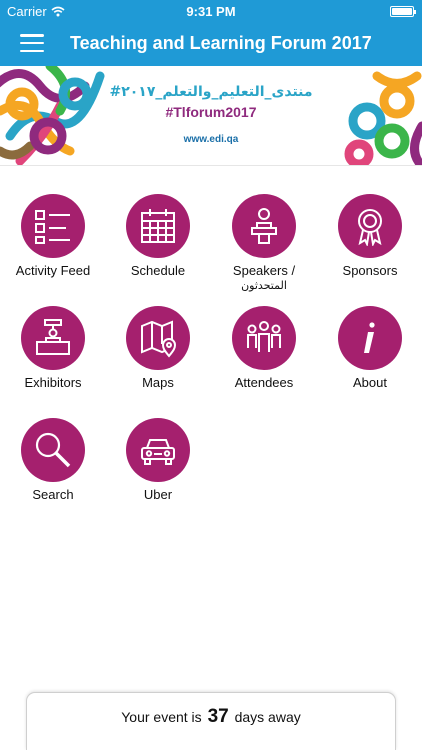 The image size is (422, 750). I want to click on event-countdown: Your event is 37 days away, so click(211, 721).